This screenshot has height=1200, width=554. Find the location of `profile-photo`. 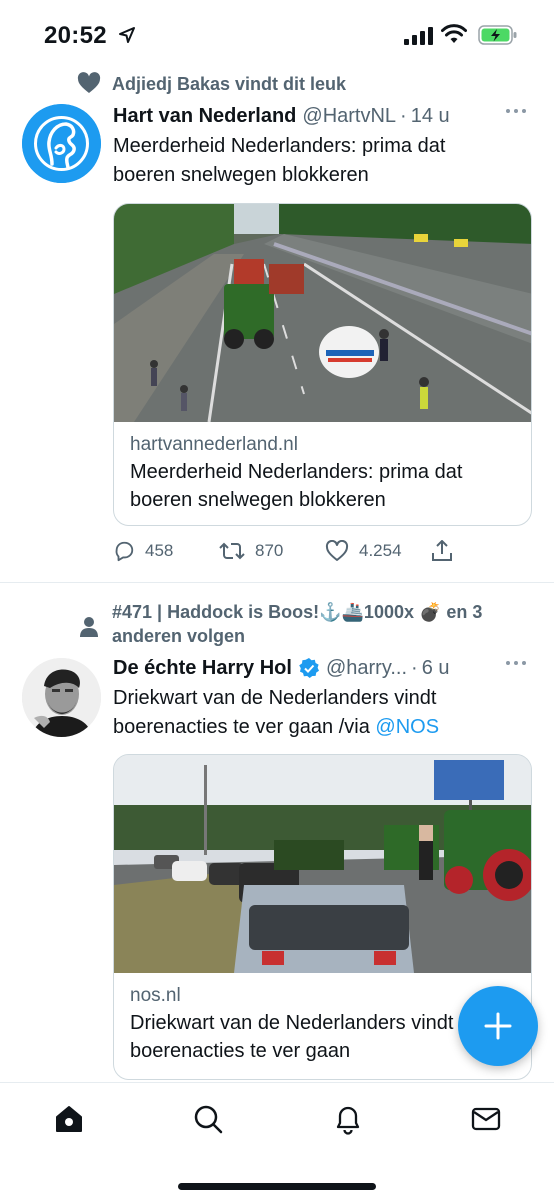

profile-photo is located at coordinates (61, 697).